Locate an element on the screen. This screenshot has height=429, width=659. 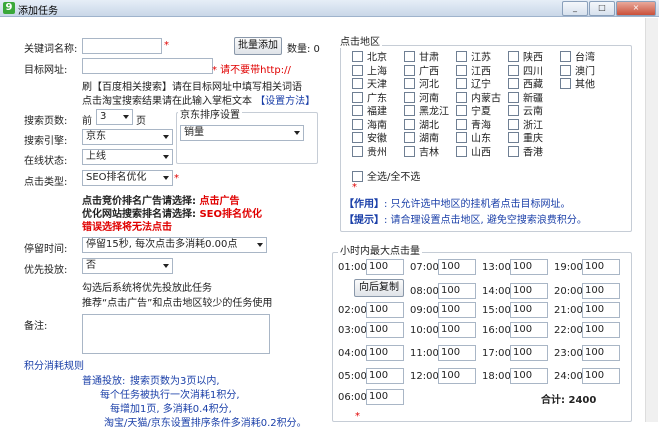
hour-label: 18:00 is located at coordinates (496, 376).